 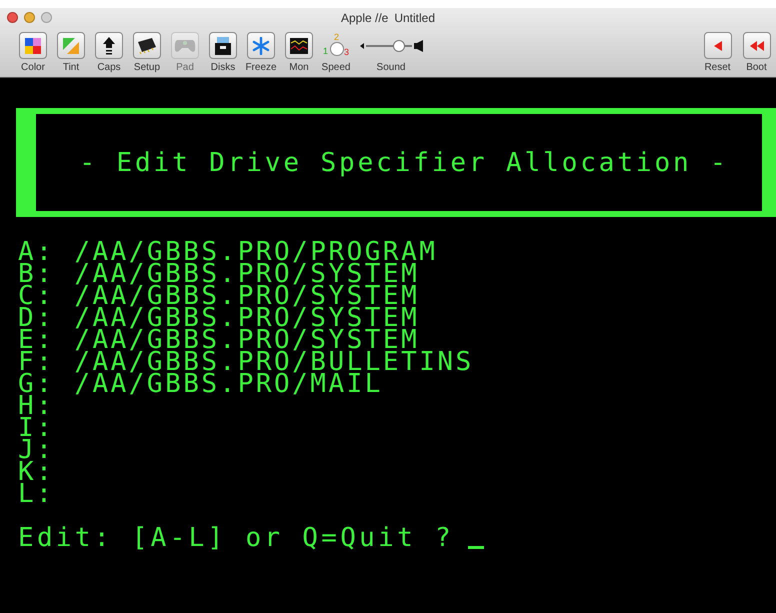 I want to click on drive-letter: I:, so click(x=36, y=428).